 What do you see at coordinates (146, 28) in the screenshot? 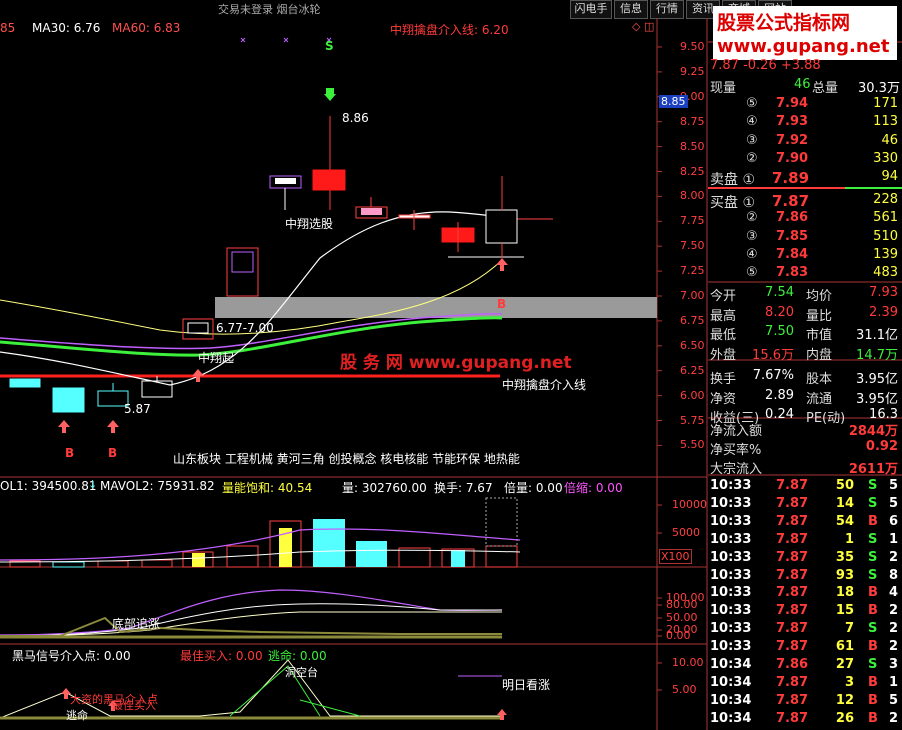
I see `ma60-label: MA60: 6.83` at bounding box center [146, 28].